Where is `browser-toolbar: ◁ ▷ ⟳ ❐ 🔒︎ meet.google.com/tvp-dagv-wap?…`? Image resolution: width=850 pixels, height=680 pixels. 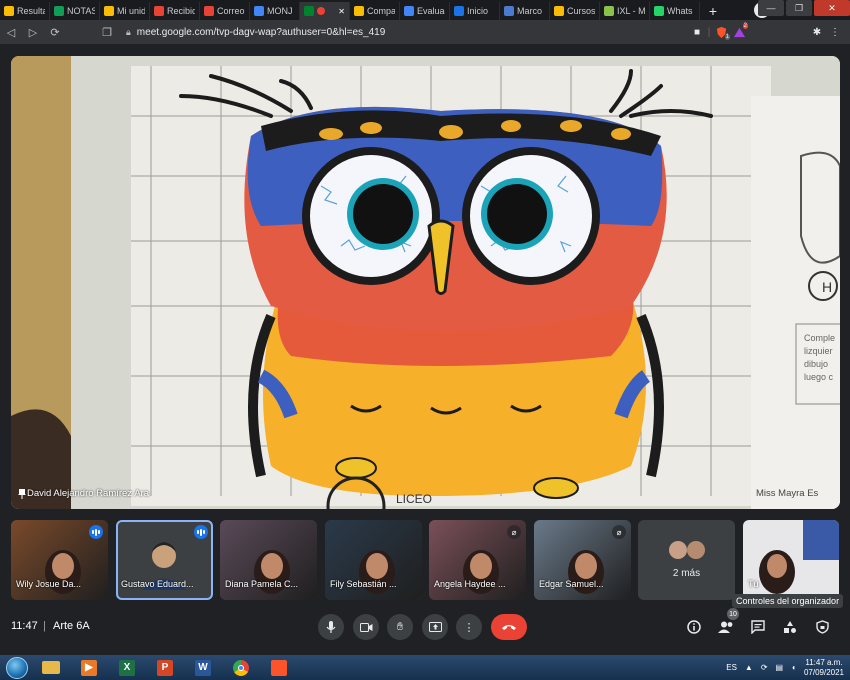
browser-toolbar: ◁ ▷ ⟳ ❐ 🔒︎ meet.google.com/tvp-dagv-wap?… is located at coordinates (425, 32).